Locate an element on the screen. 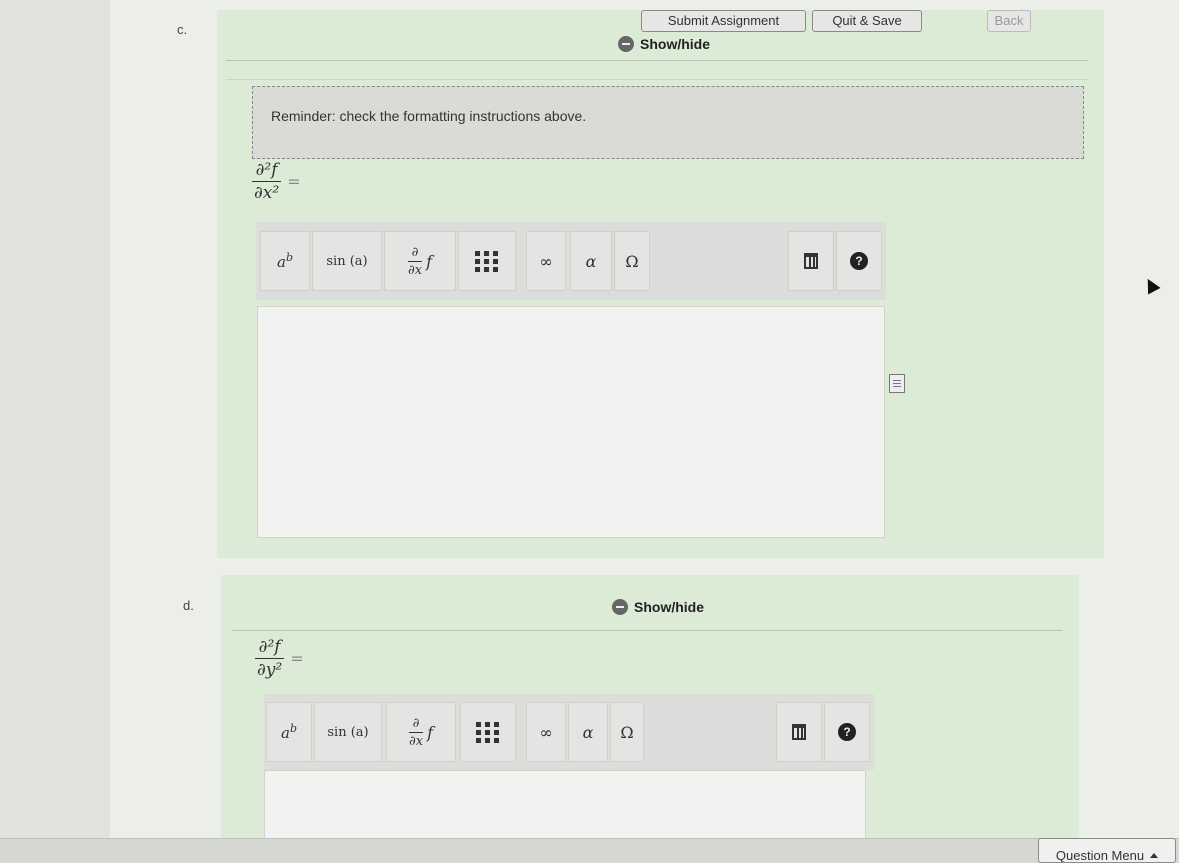 Image resolution: width=1179 pixels, height=863 pixels. second-derivative-fraction: ∂²f ∂y² is located at coordinates (270, 658).